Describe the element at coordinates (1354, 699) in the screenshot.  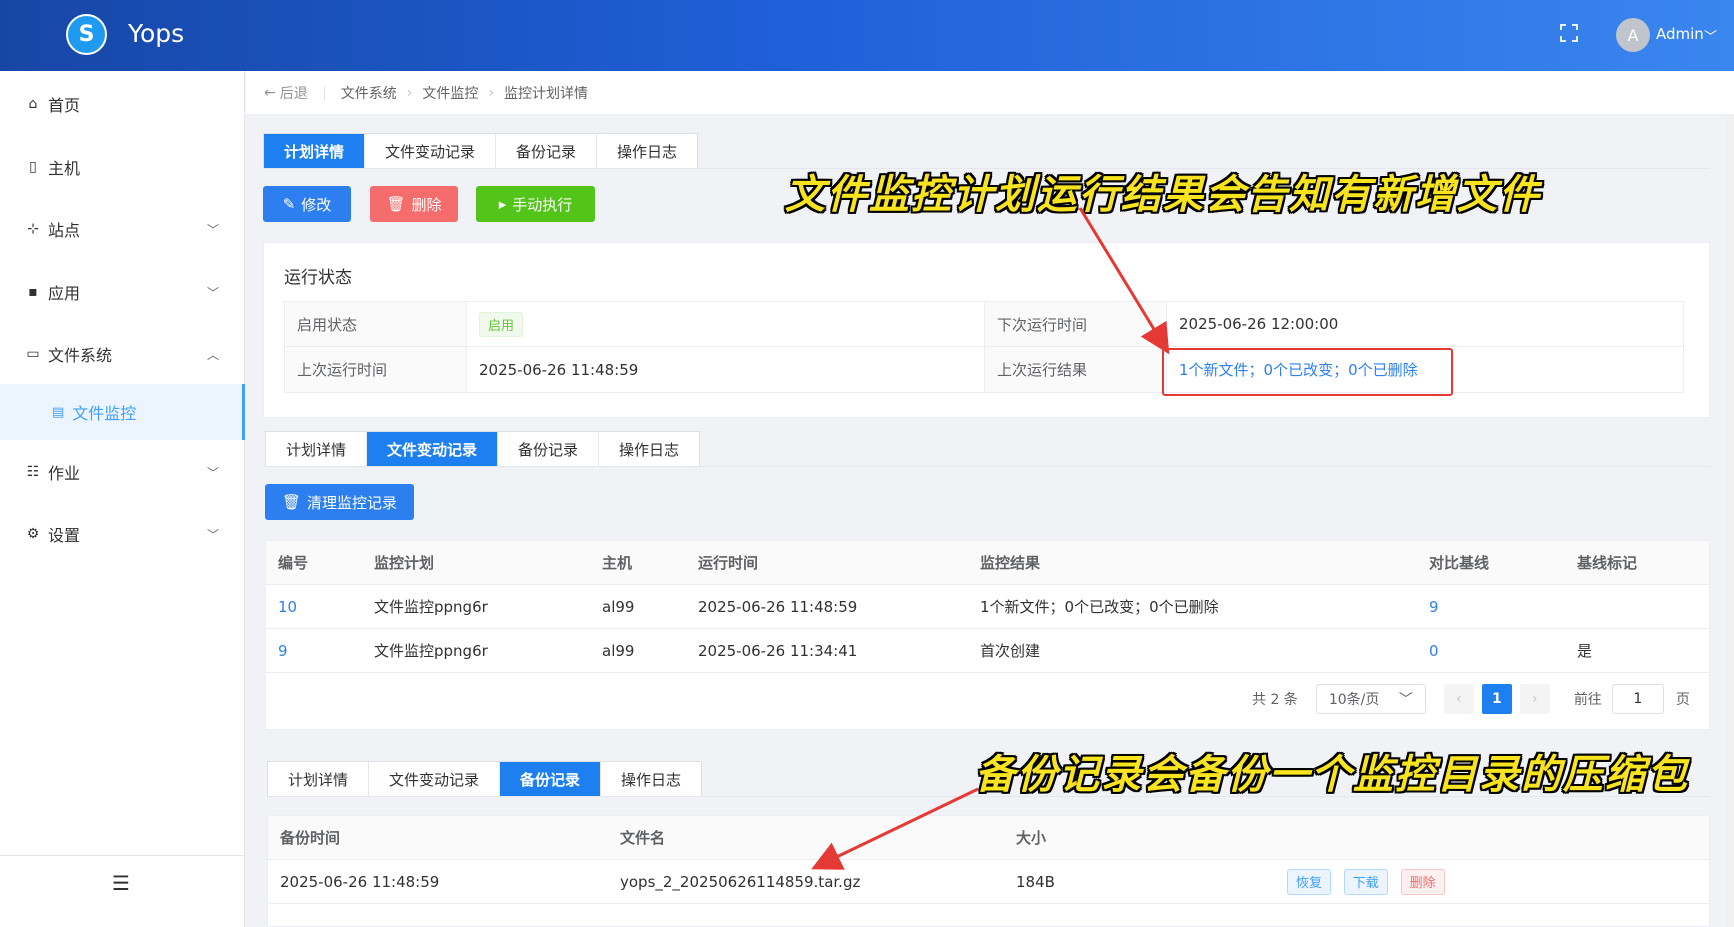
I see `page-size-value: 10条/页` at that location.